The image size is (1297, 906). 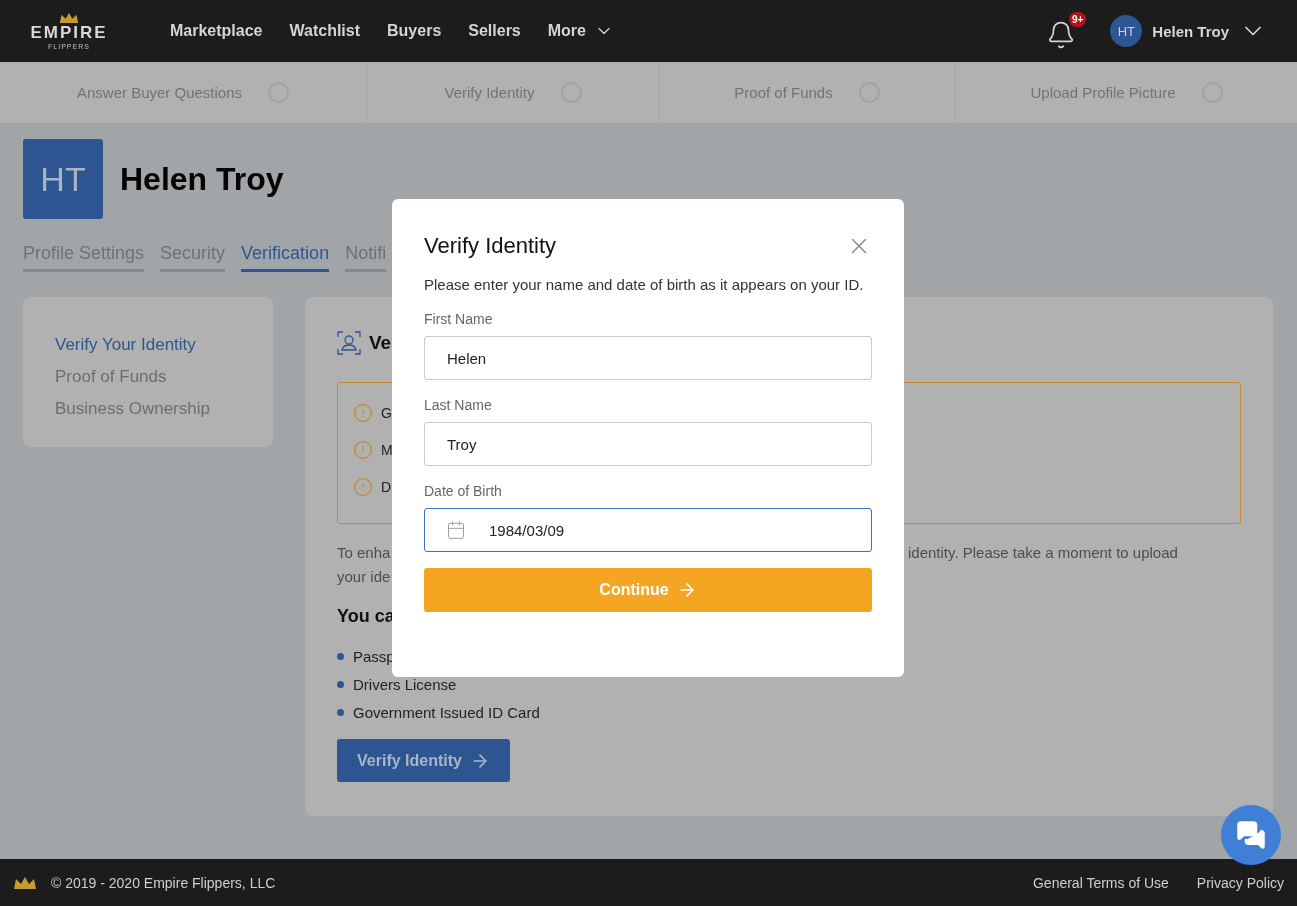 What do you see at coordinates (364, 553) in the screenshot?
I see `intro-text: To enha` at bounding box center [364, 553].